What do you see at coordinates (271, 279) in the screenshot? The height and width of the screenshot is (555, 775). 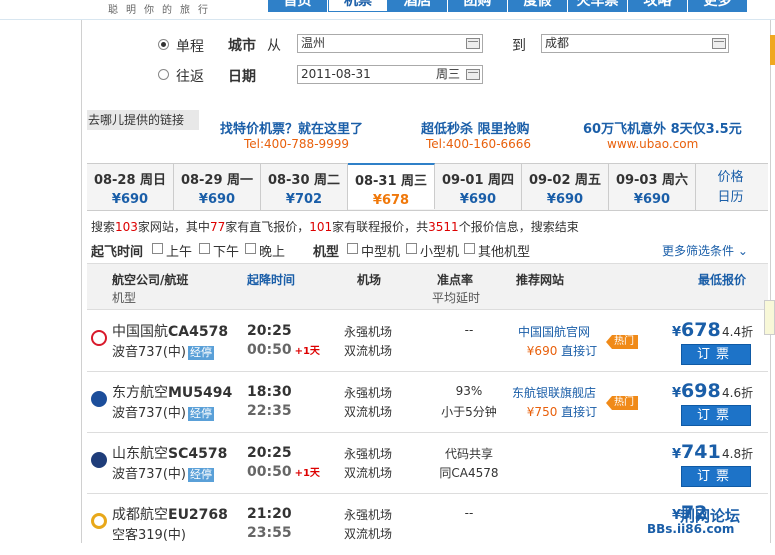 I see `col-times-sort: 起降时间` at bounding box center [271, 279].